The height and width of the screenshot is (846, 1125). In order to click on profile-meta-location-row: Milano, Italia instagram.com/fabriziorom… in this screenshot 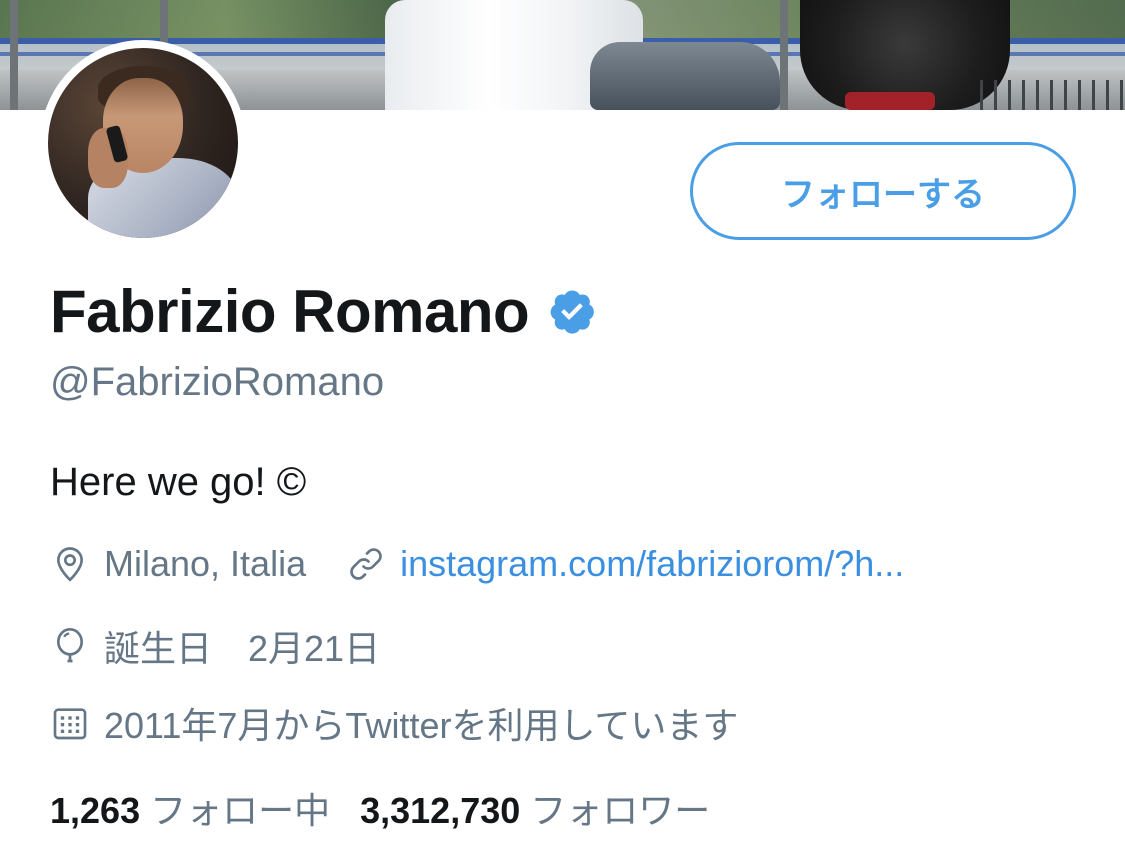, I will do `click(477, 564)`.